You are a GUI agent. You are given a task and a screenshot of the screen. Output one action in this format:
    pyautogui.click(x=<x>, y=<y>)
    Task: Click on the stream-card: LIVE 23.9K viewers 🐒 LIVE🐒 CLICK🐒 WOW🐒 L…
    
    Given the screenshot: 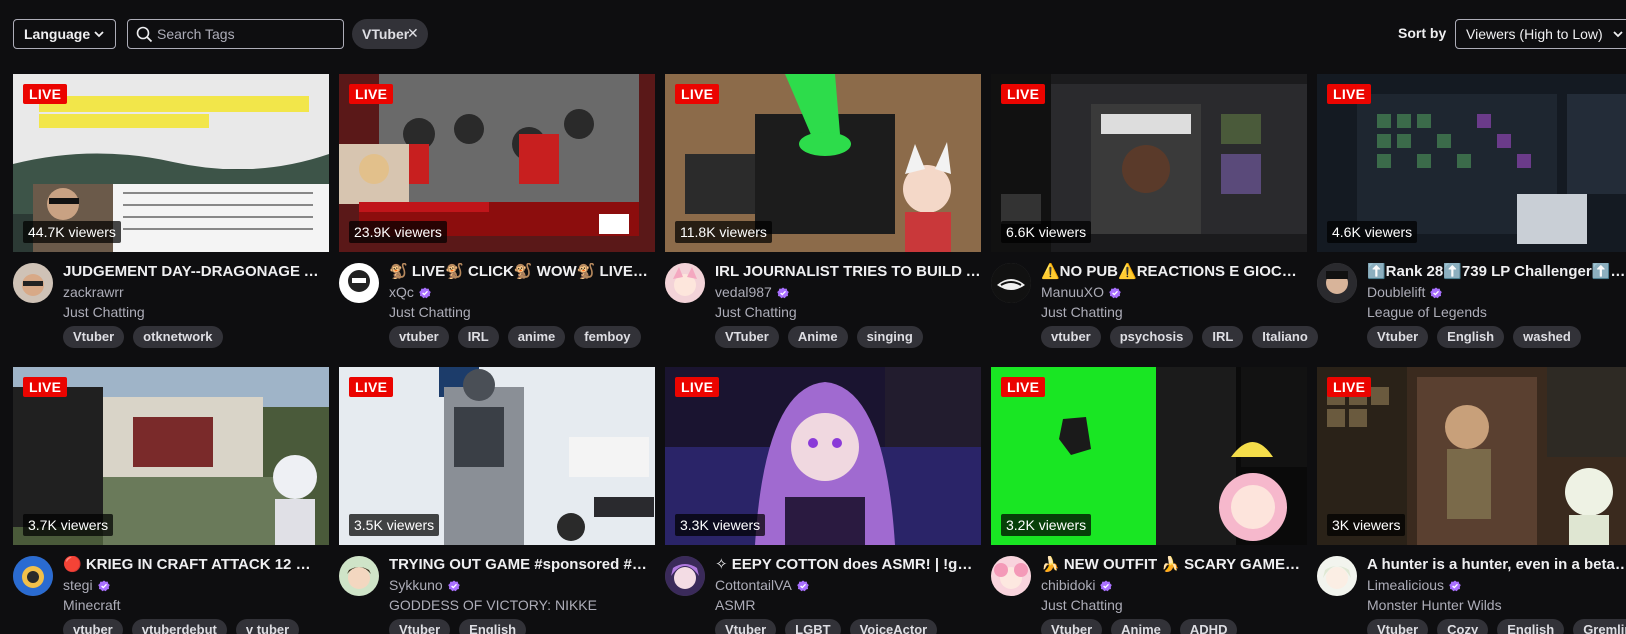 What is the action you would take?
    pyautogui.click(x=497, y=211)
    